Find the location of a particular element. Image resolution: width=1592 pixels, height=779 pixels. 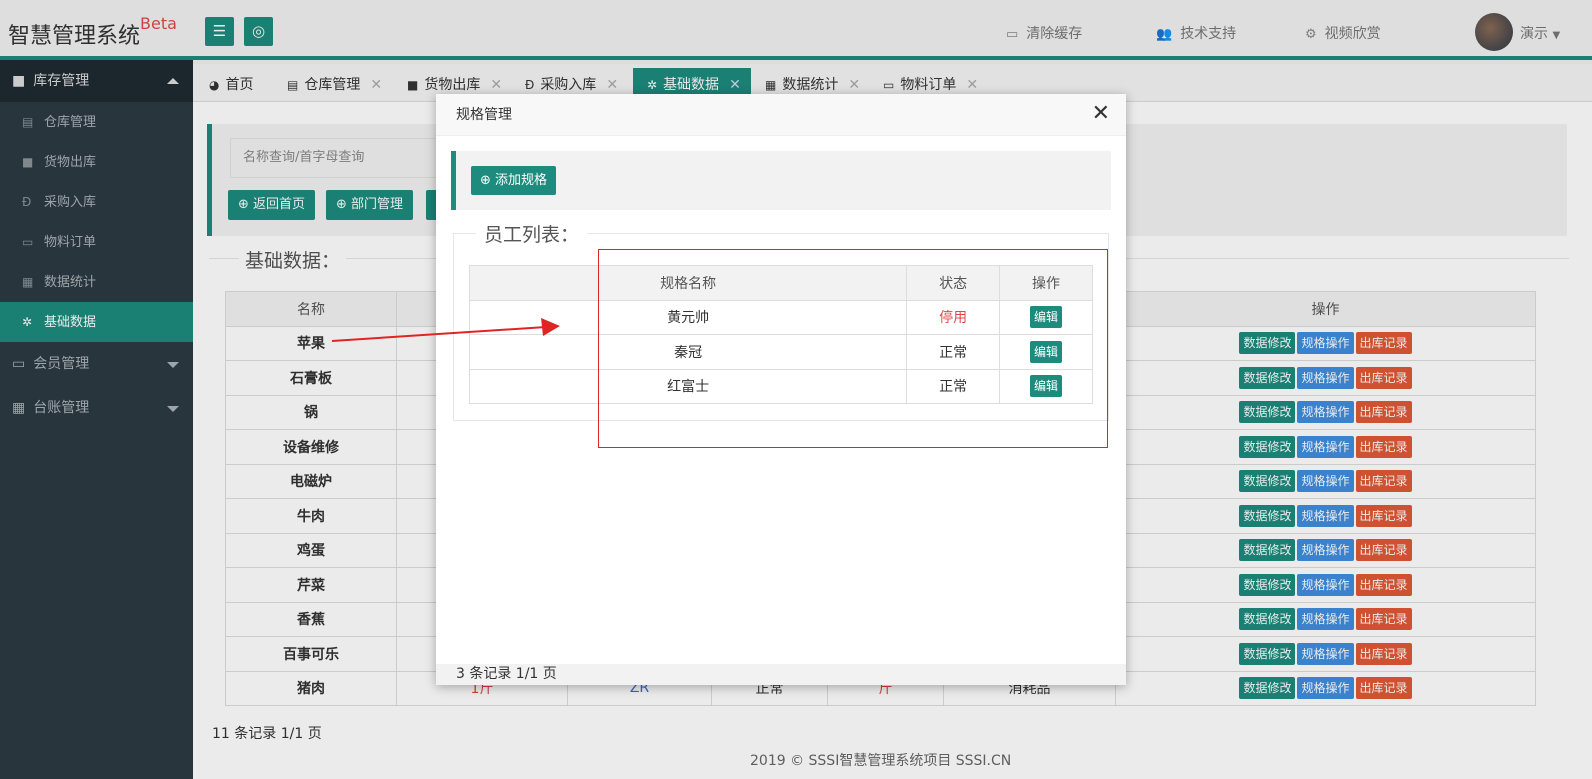

button-label: 添加规格 is located at coordinates (521, 180).